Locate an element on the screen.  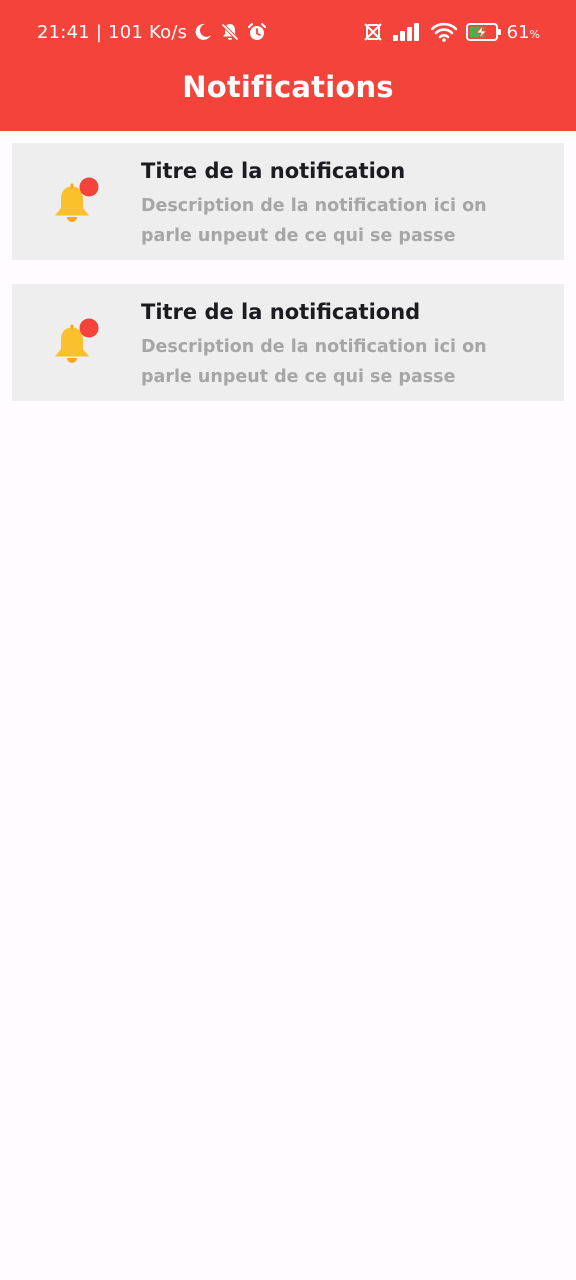
moon-icon is located at coordinates (203, 32).